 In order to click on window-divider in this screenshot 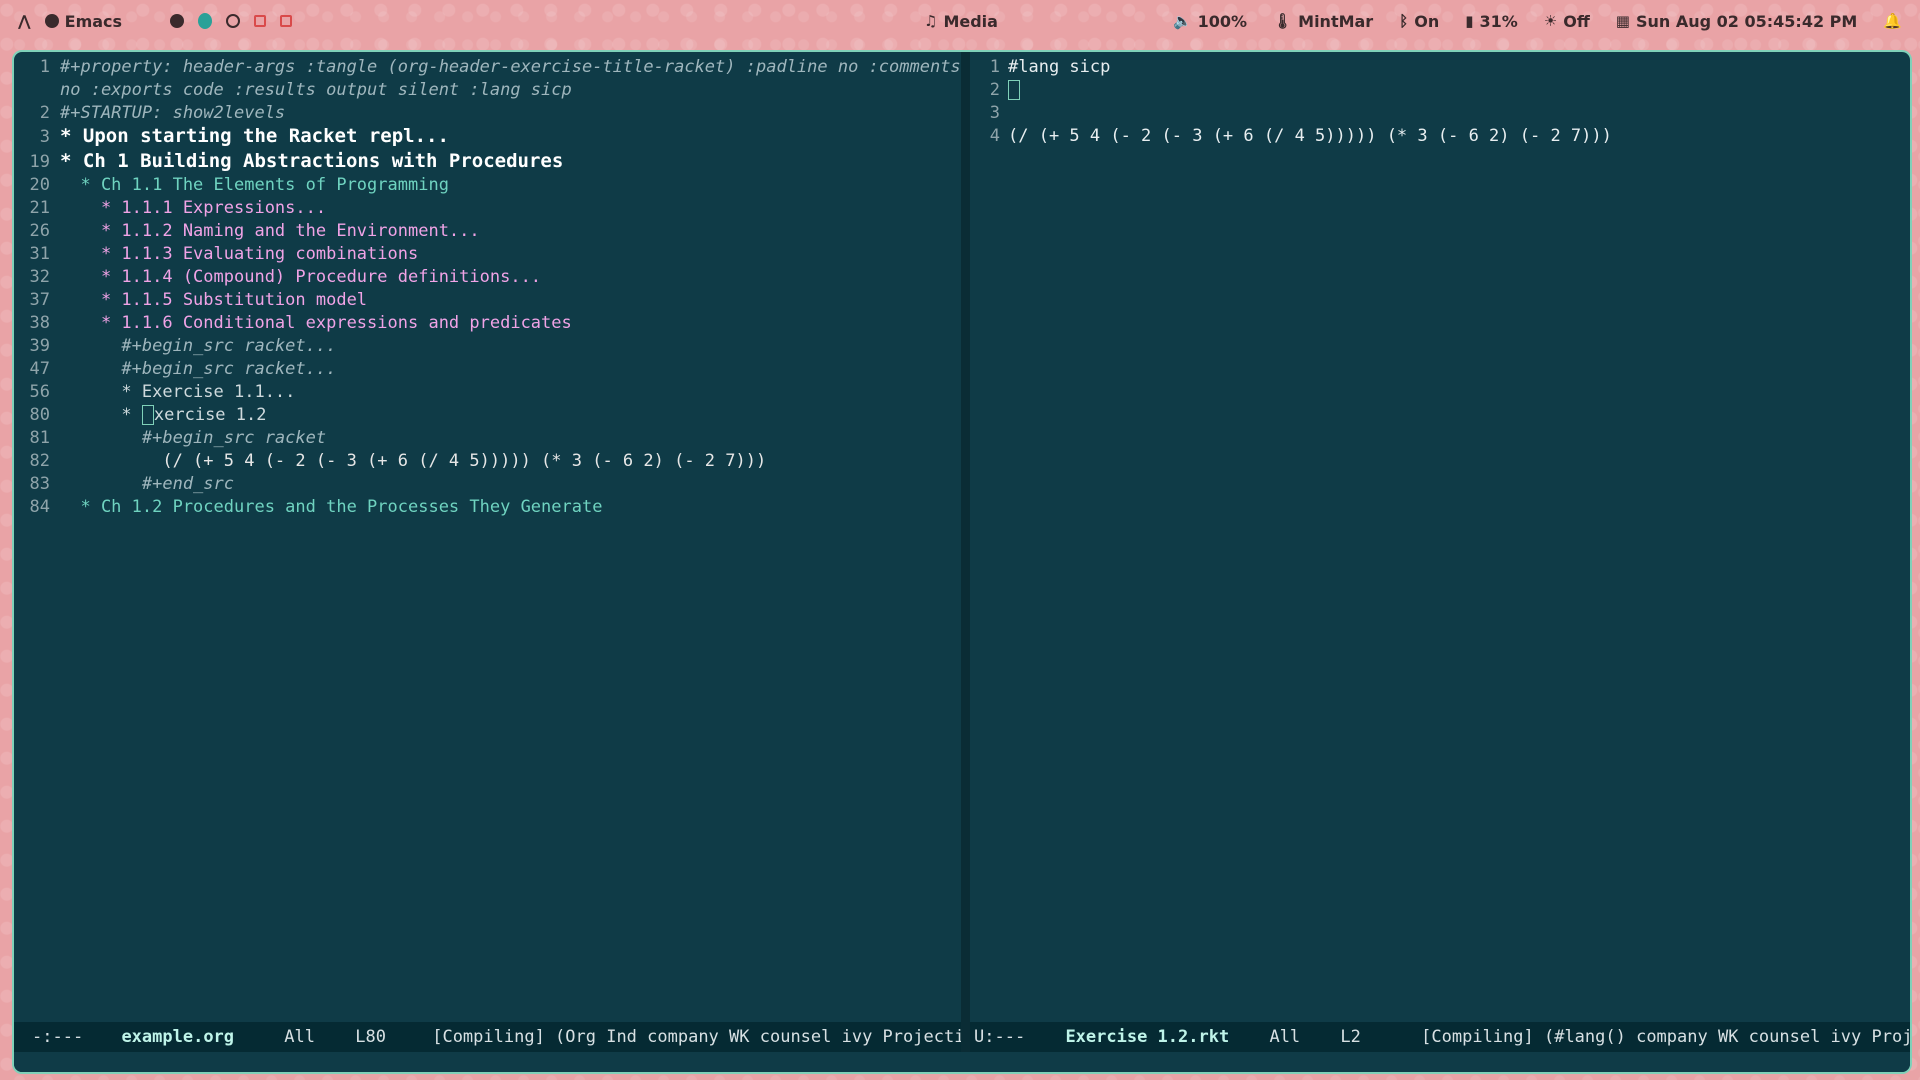, I will do `click(965, 552)`.